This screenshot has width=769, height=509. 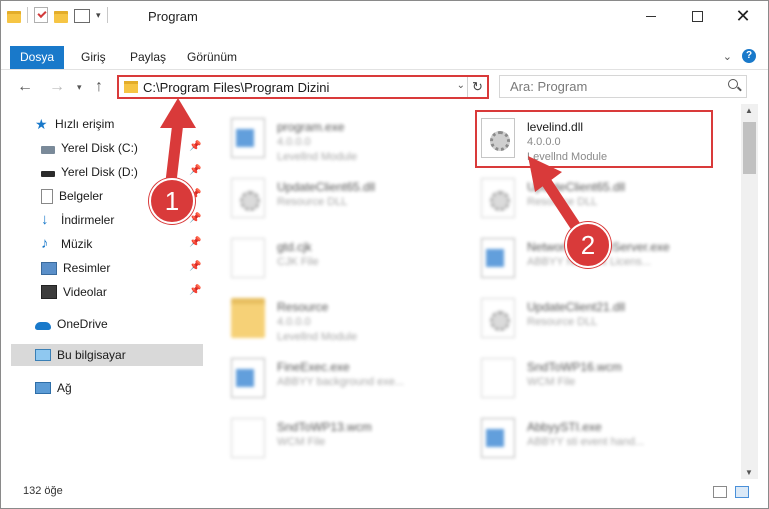 I want to click on expand-ribbon-icon: ⌄, so click(x=727, y=56).